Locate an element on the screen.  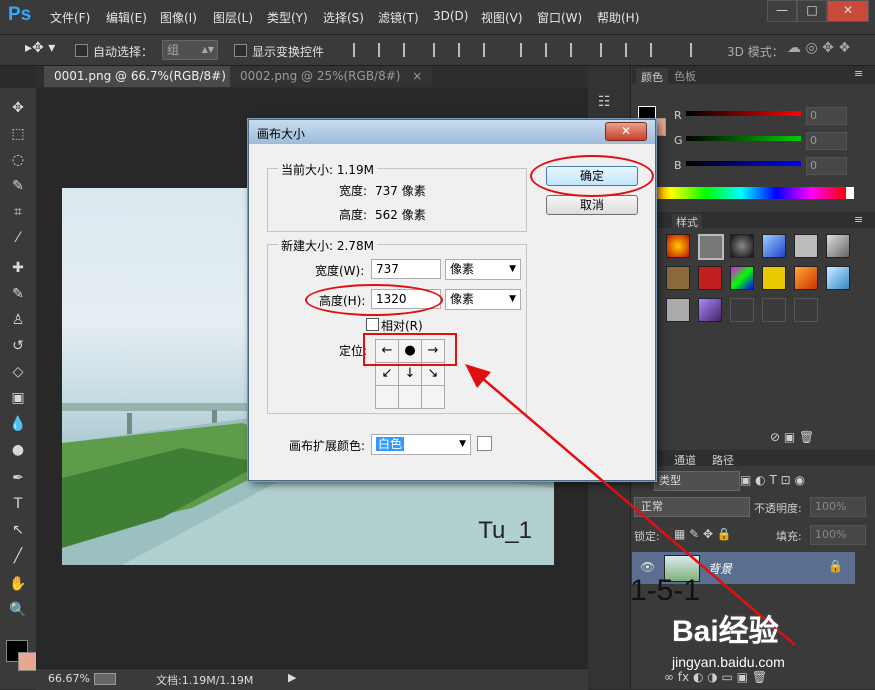
tab-0001: 0001.png @ 66.7%(RGB/8#) × is located at coordinates (151, 76).